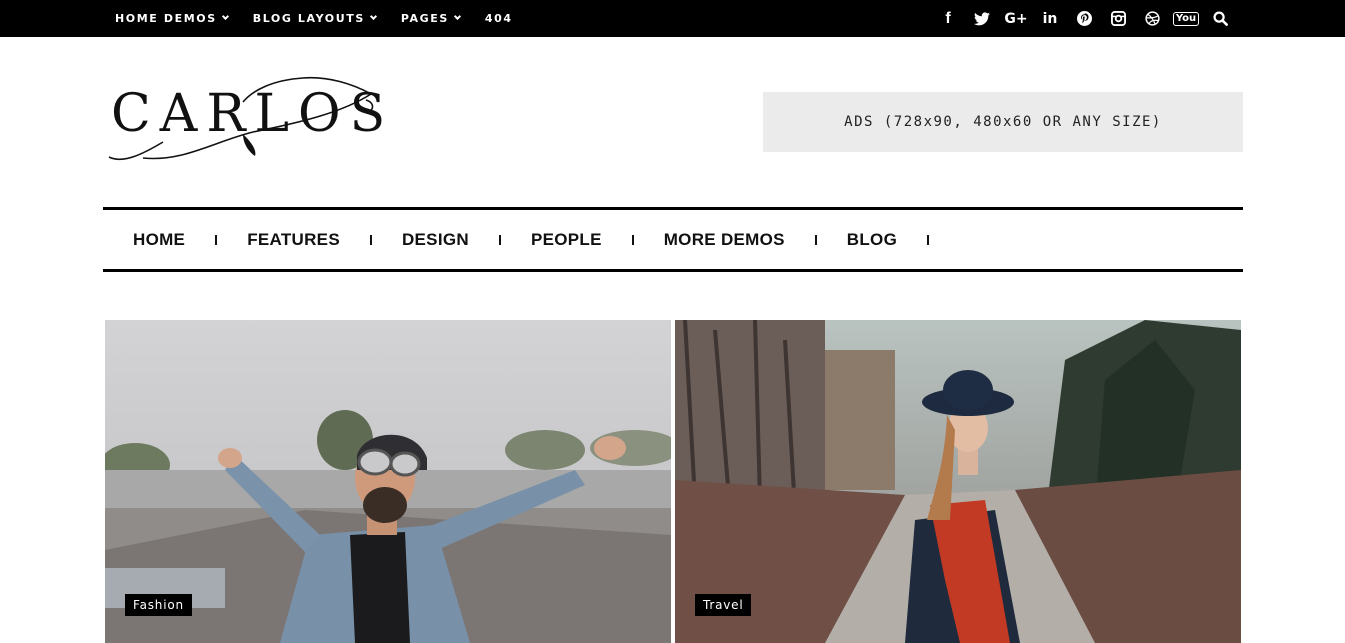 Image resolution: width=1345 pixels, height=643 pixels. What do you see at coordinates (308, 18) in the screenshot?
I see `top-menu-label: BLOG LAYOUTS` at bounding box center [308, 18].